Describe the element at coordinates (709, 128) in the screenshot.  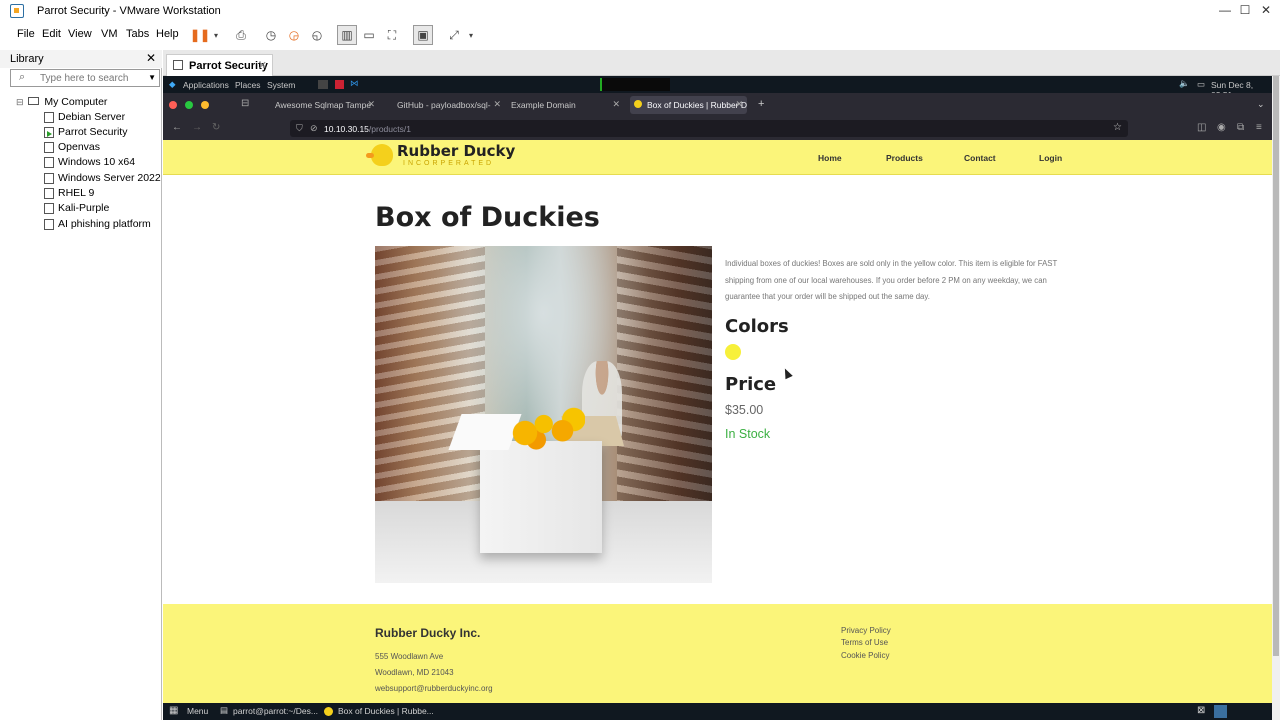
I see `url-bar: ⛉ ⊘ 10.10.30.15/products/1 ☆` at that location.